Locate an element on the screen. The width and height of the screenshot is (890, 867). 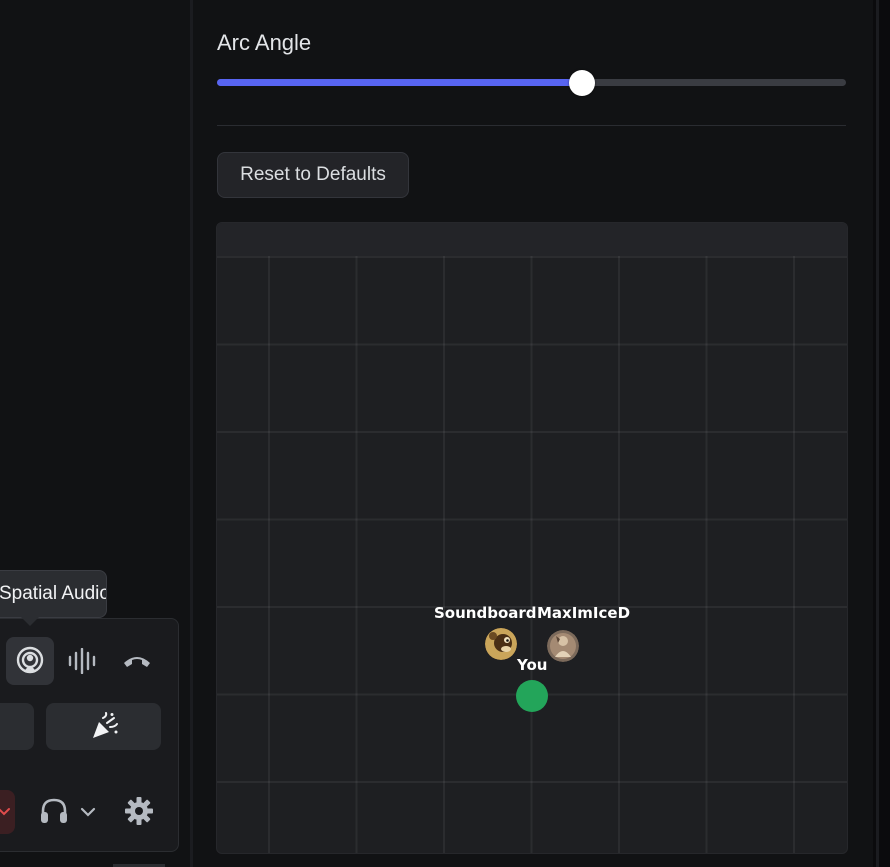
spatial-audio-icon is located at coordinates (30, 660).